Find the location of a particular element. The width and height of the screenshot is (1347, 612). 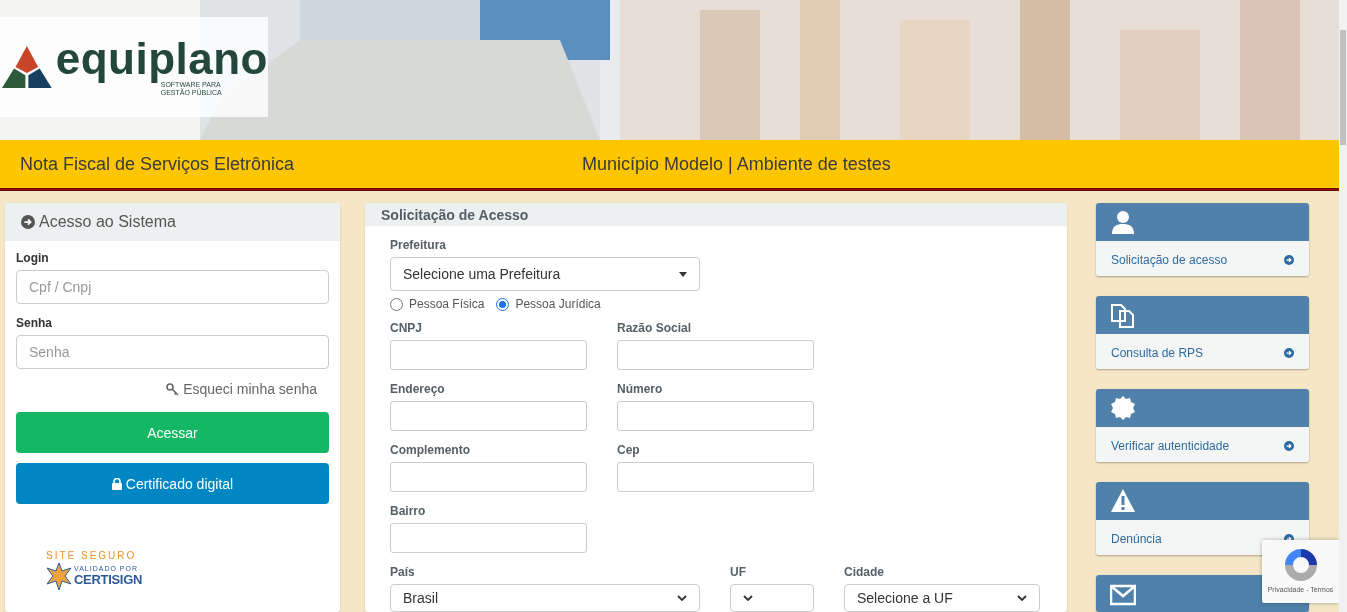

dropdown-select is located at coordinates (772, 598).